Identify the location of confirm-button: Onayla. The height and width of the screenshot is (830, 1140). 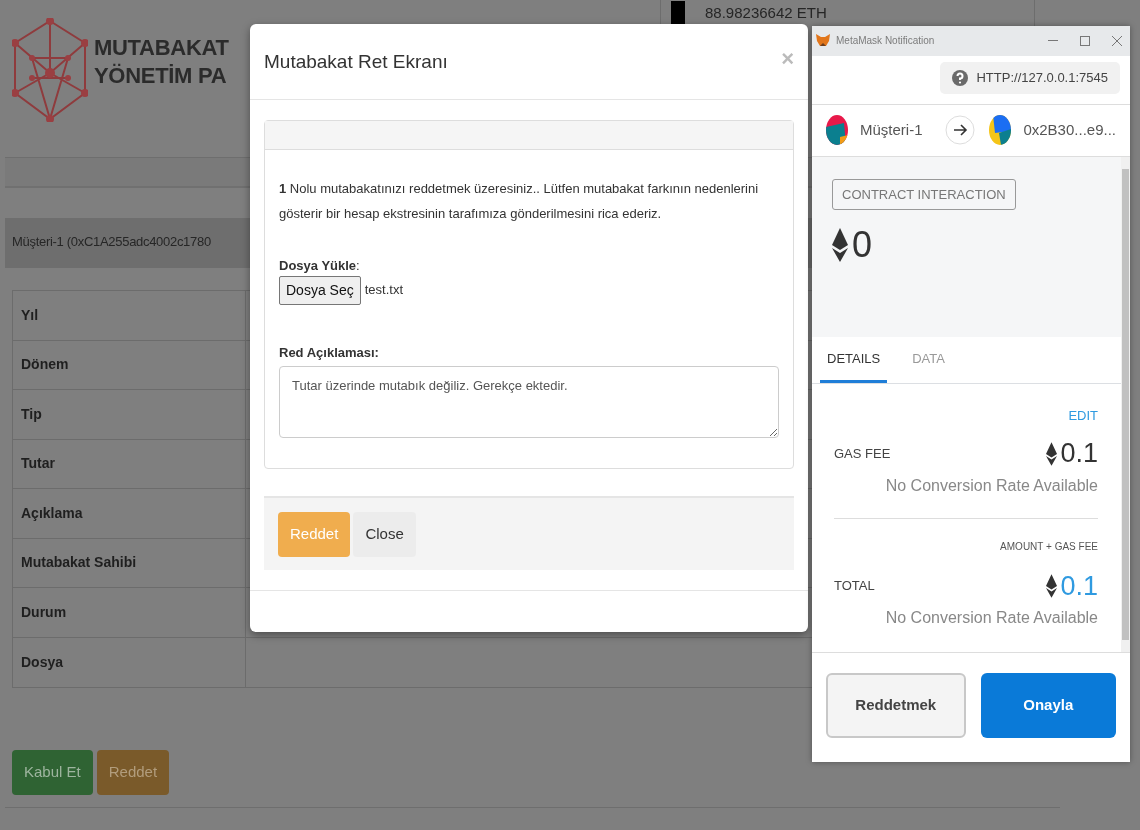
(1048, 706).